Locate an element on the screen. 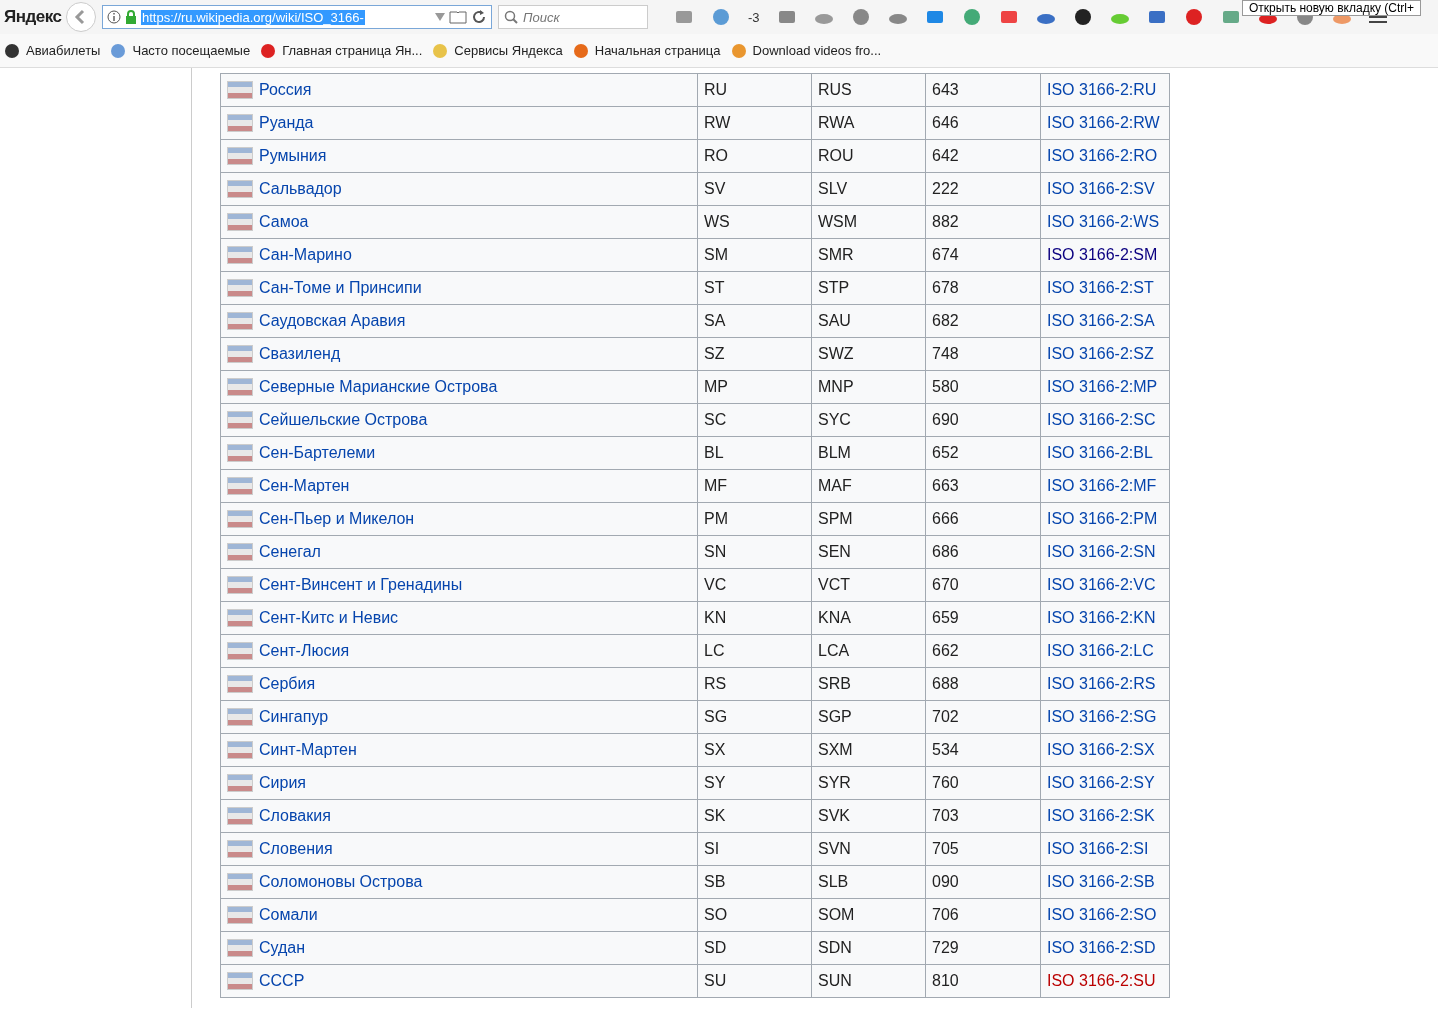 This screenshot has width=1438, height=1009. country-link: Синт-Мартен is located at coordinates (308, 750).